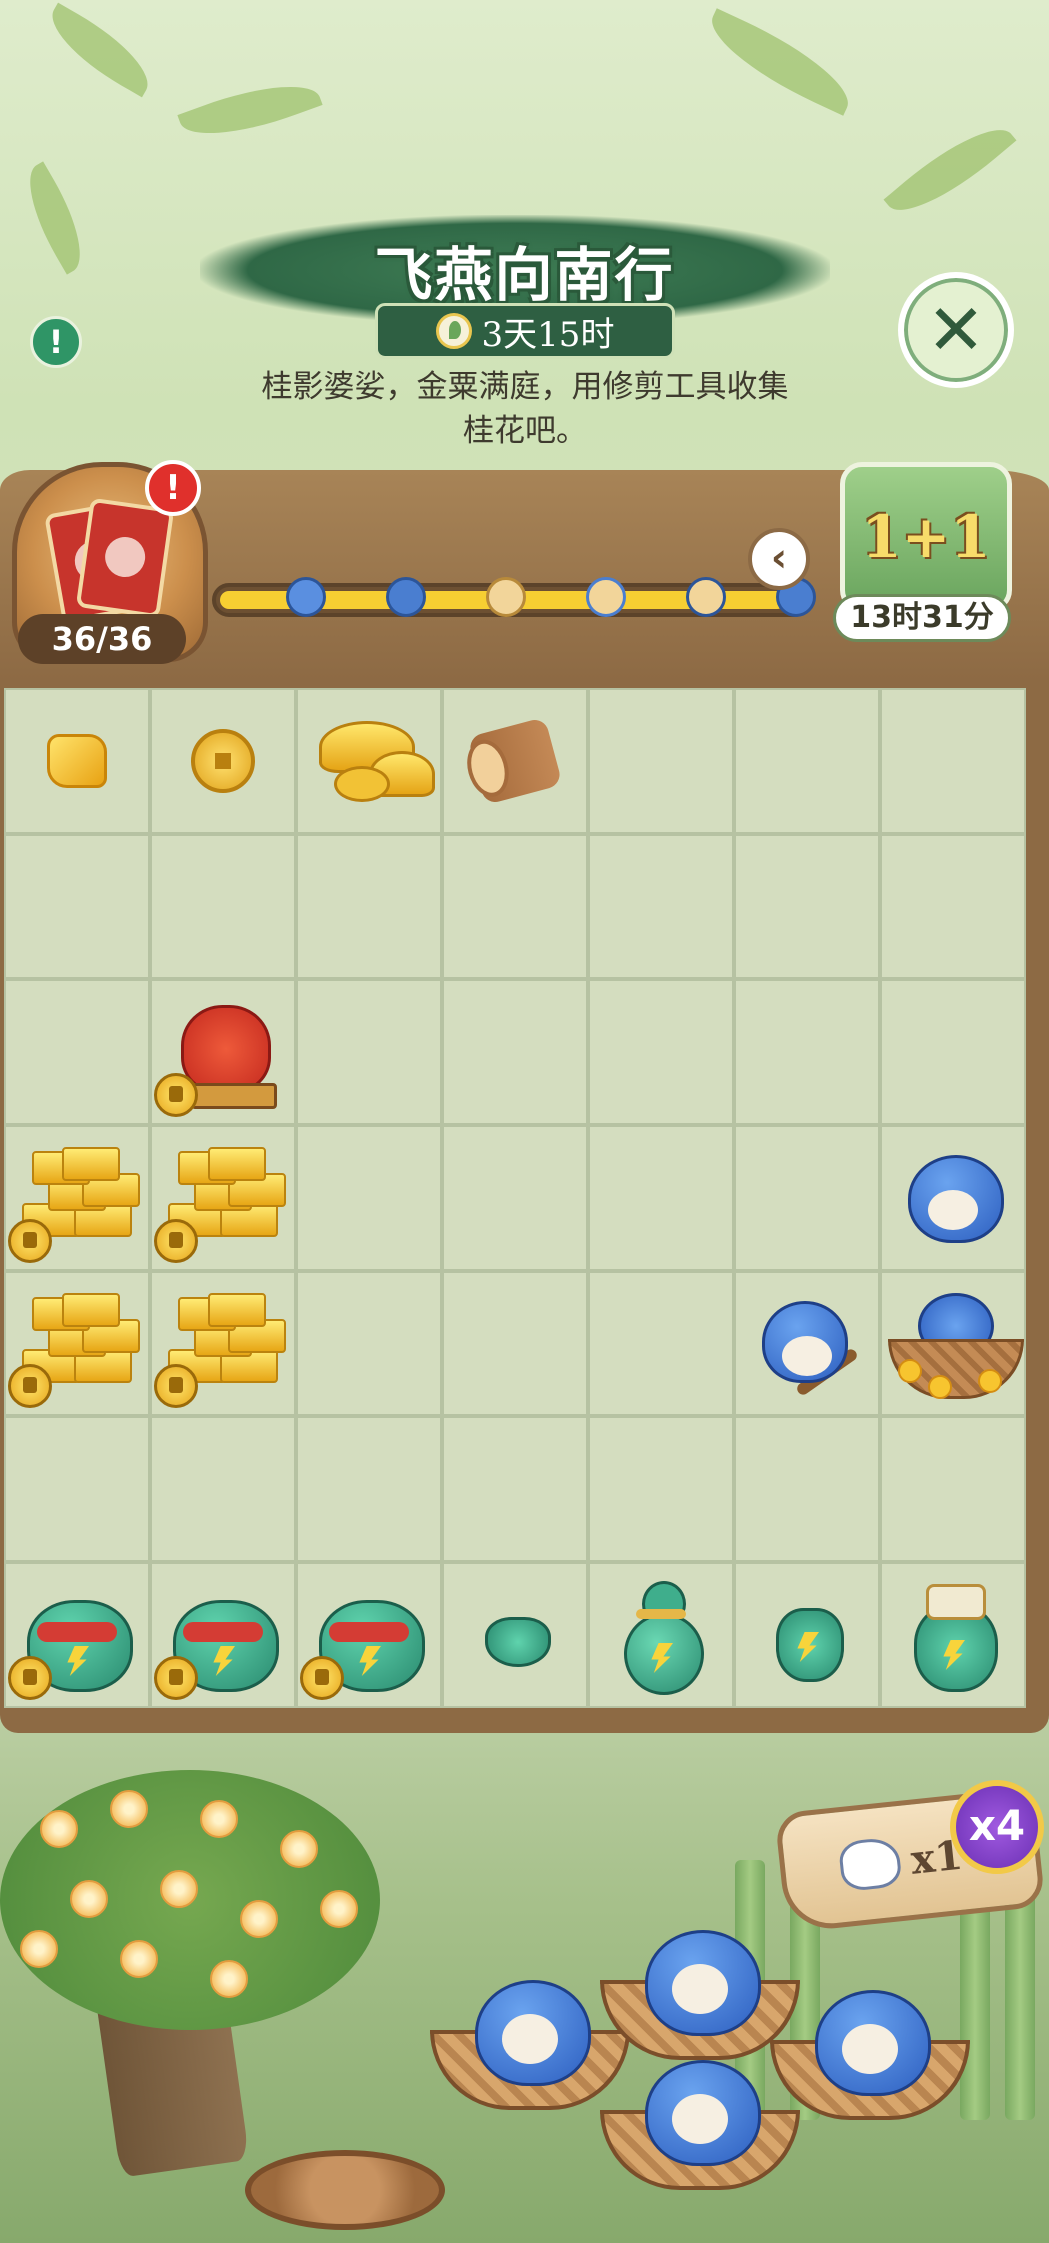 This screenshot has width=1049, height=2243. I want to click on close-icon: ✕, so click(956, 330).